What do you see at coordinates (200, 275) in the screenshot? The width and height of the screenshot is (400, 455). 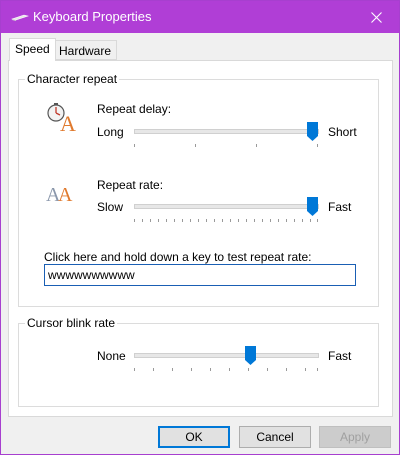 I see `repeat-rate-test-input` at bounding box center [200, 275].